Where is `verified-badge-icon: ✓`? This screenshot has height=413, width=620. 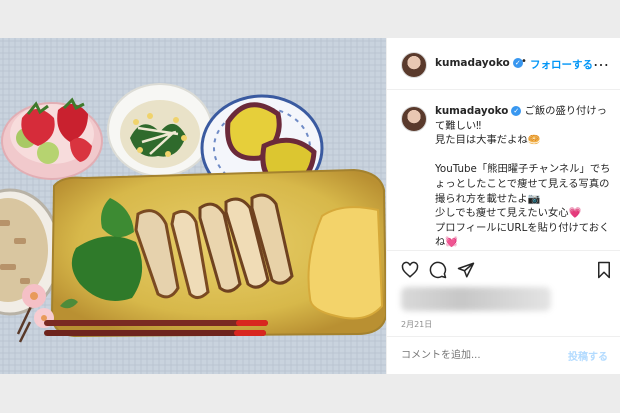
verified-badge-icon: ✓ is located at coordinates (516, 111).